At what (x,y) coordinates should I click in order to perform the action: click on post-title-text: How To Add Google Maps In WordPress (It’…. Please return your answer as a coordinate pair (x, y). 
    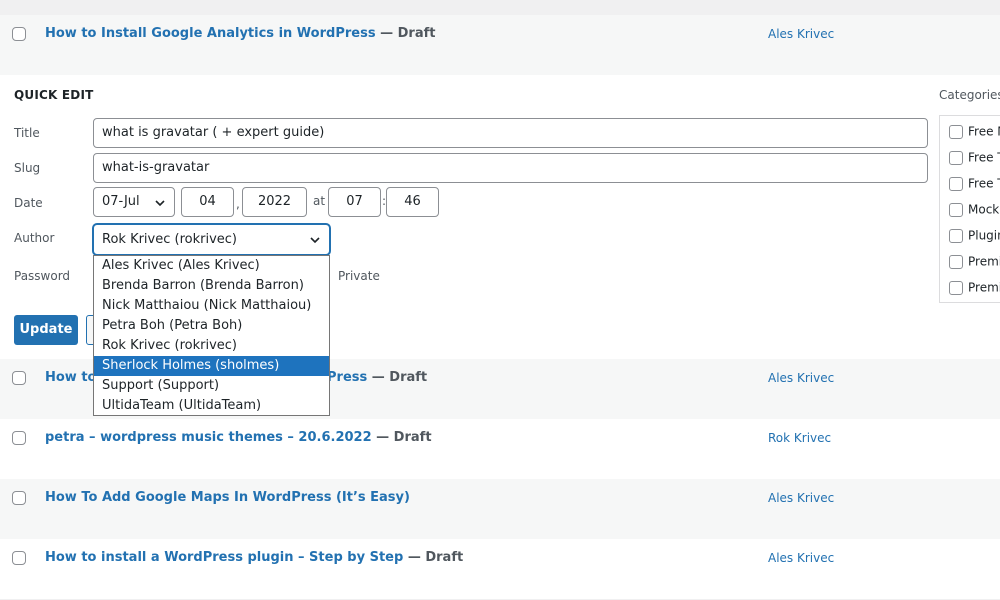
    Looking at the image, I should click on (227, 497).